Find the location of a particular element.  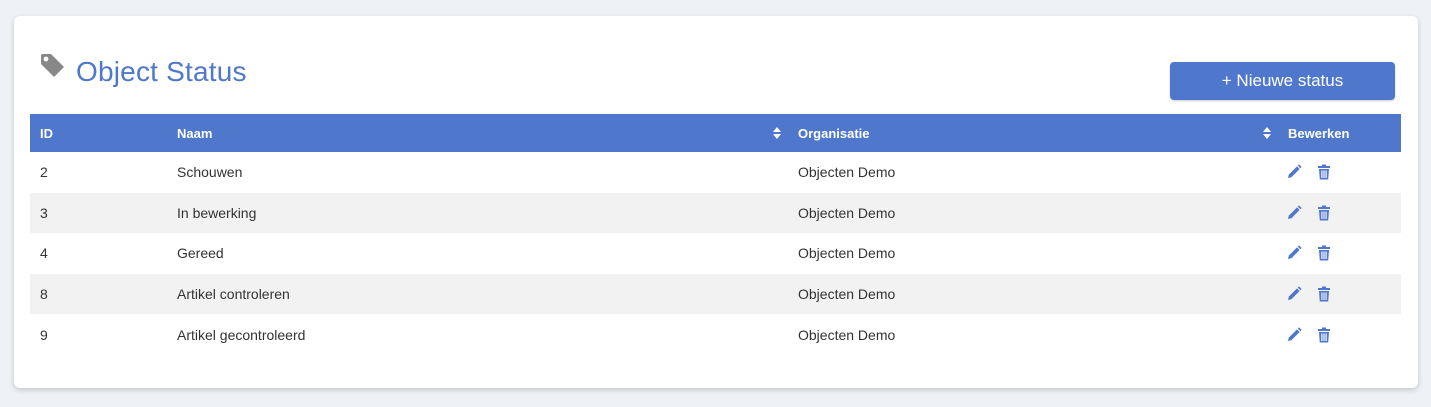

header-organisatie: Organisatie is located at coordinates (834, 133).